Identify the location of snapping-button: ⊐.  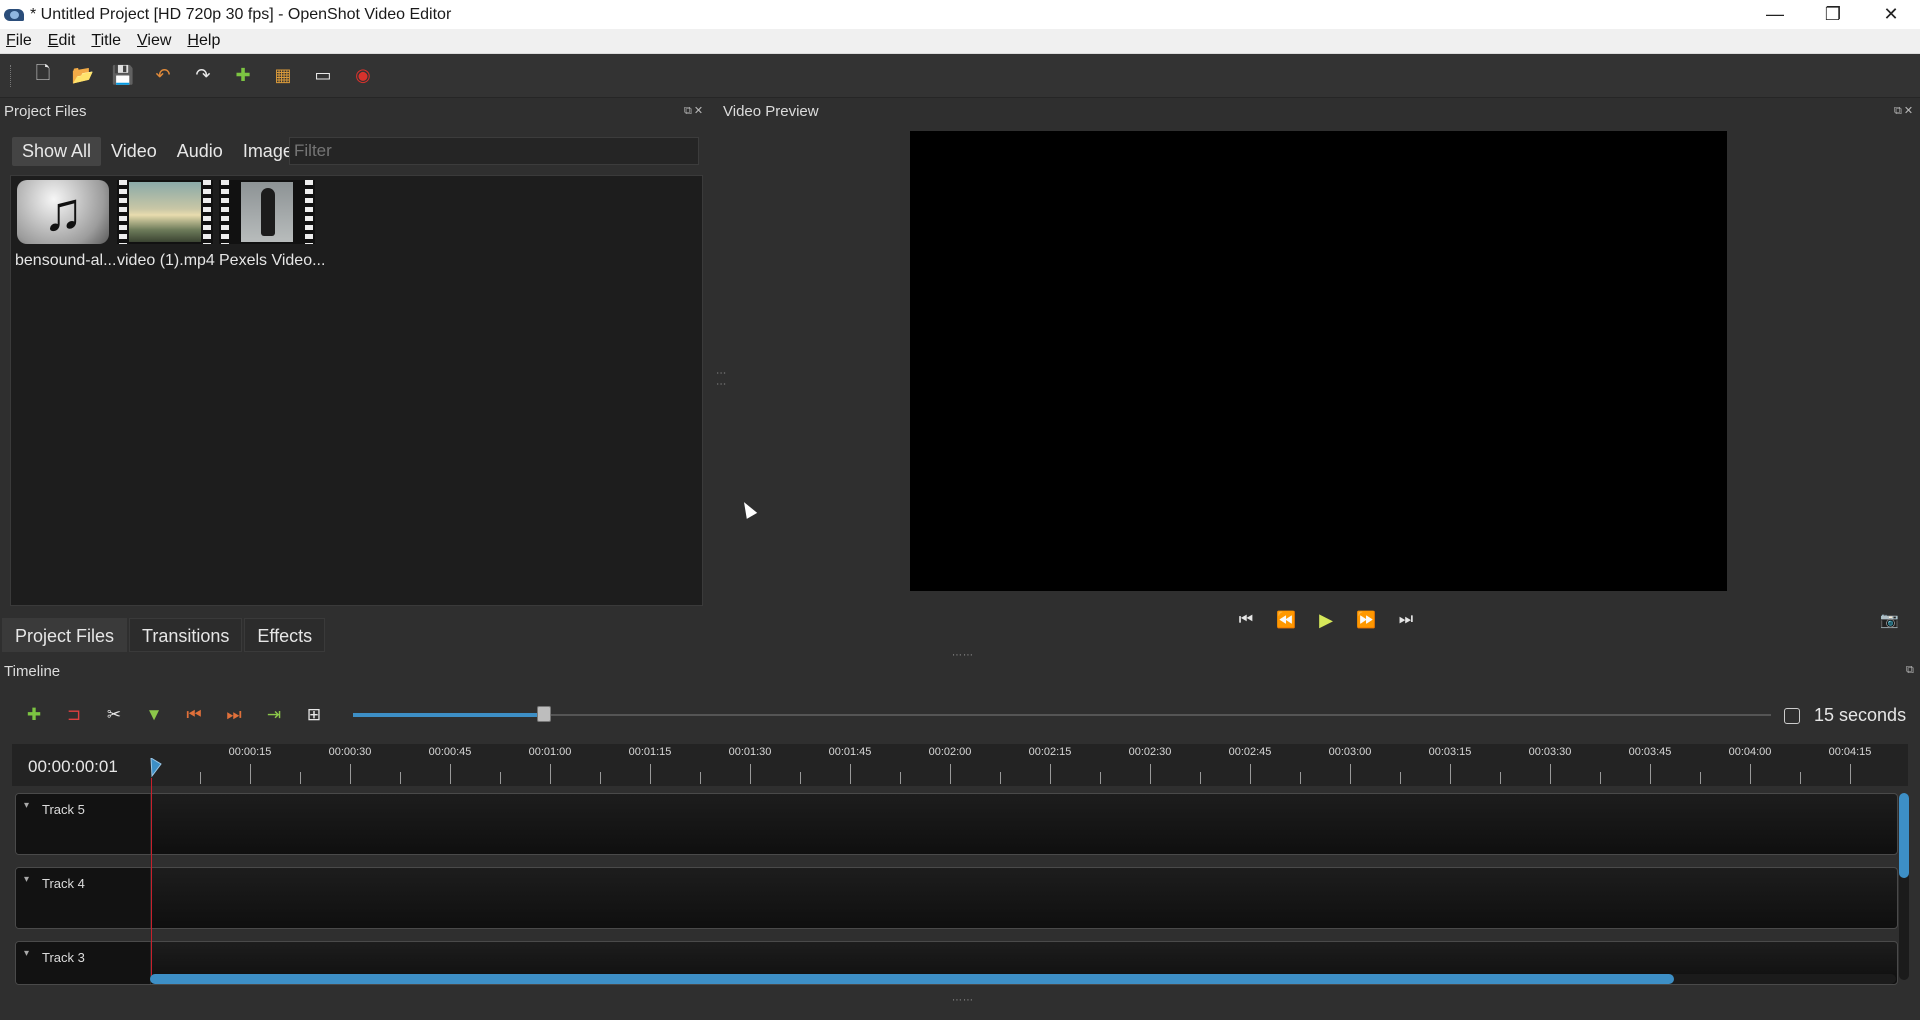
(74, 715).